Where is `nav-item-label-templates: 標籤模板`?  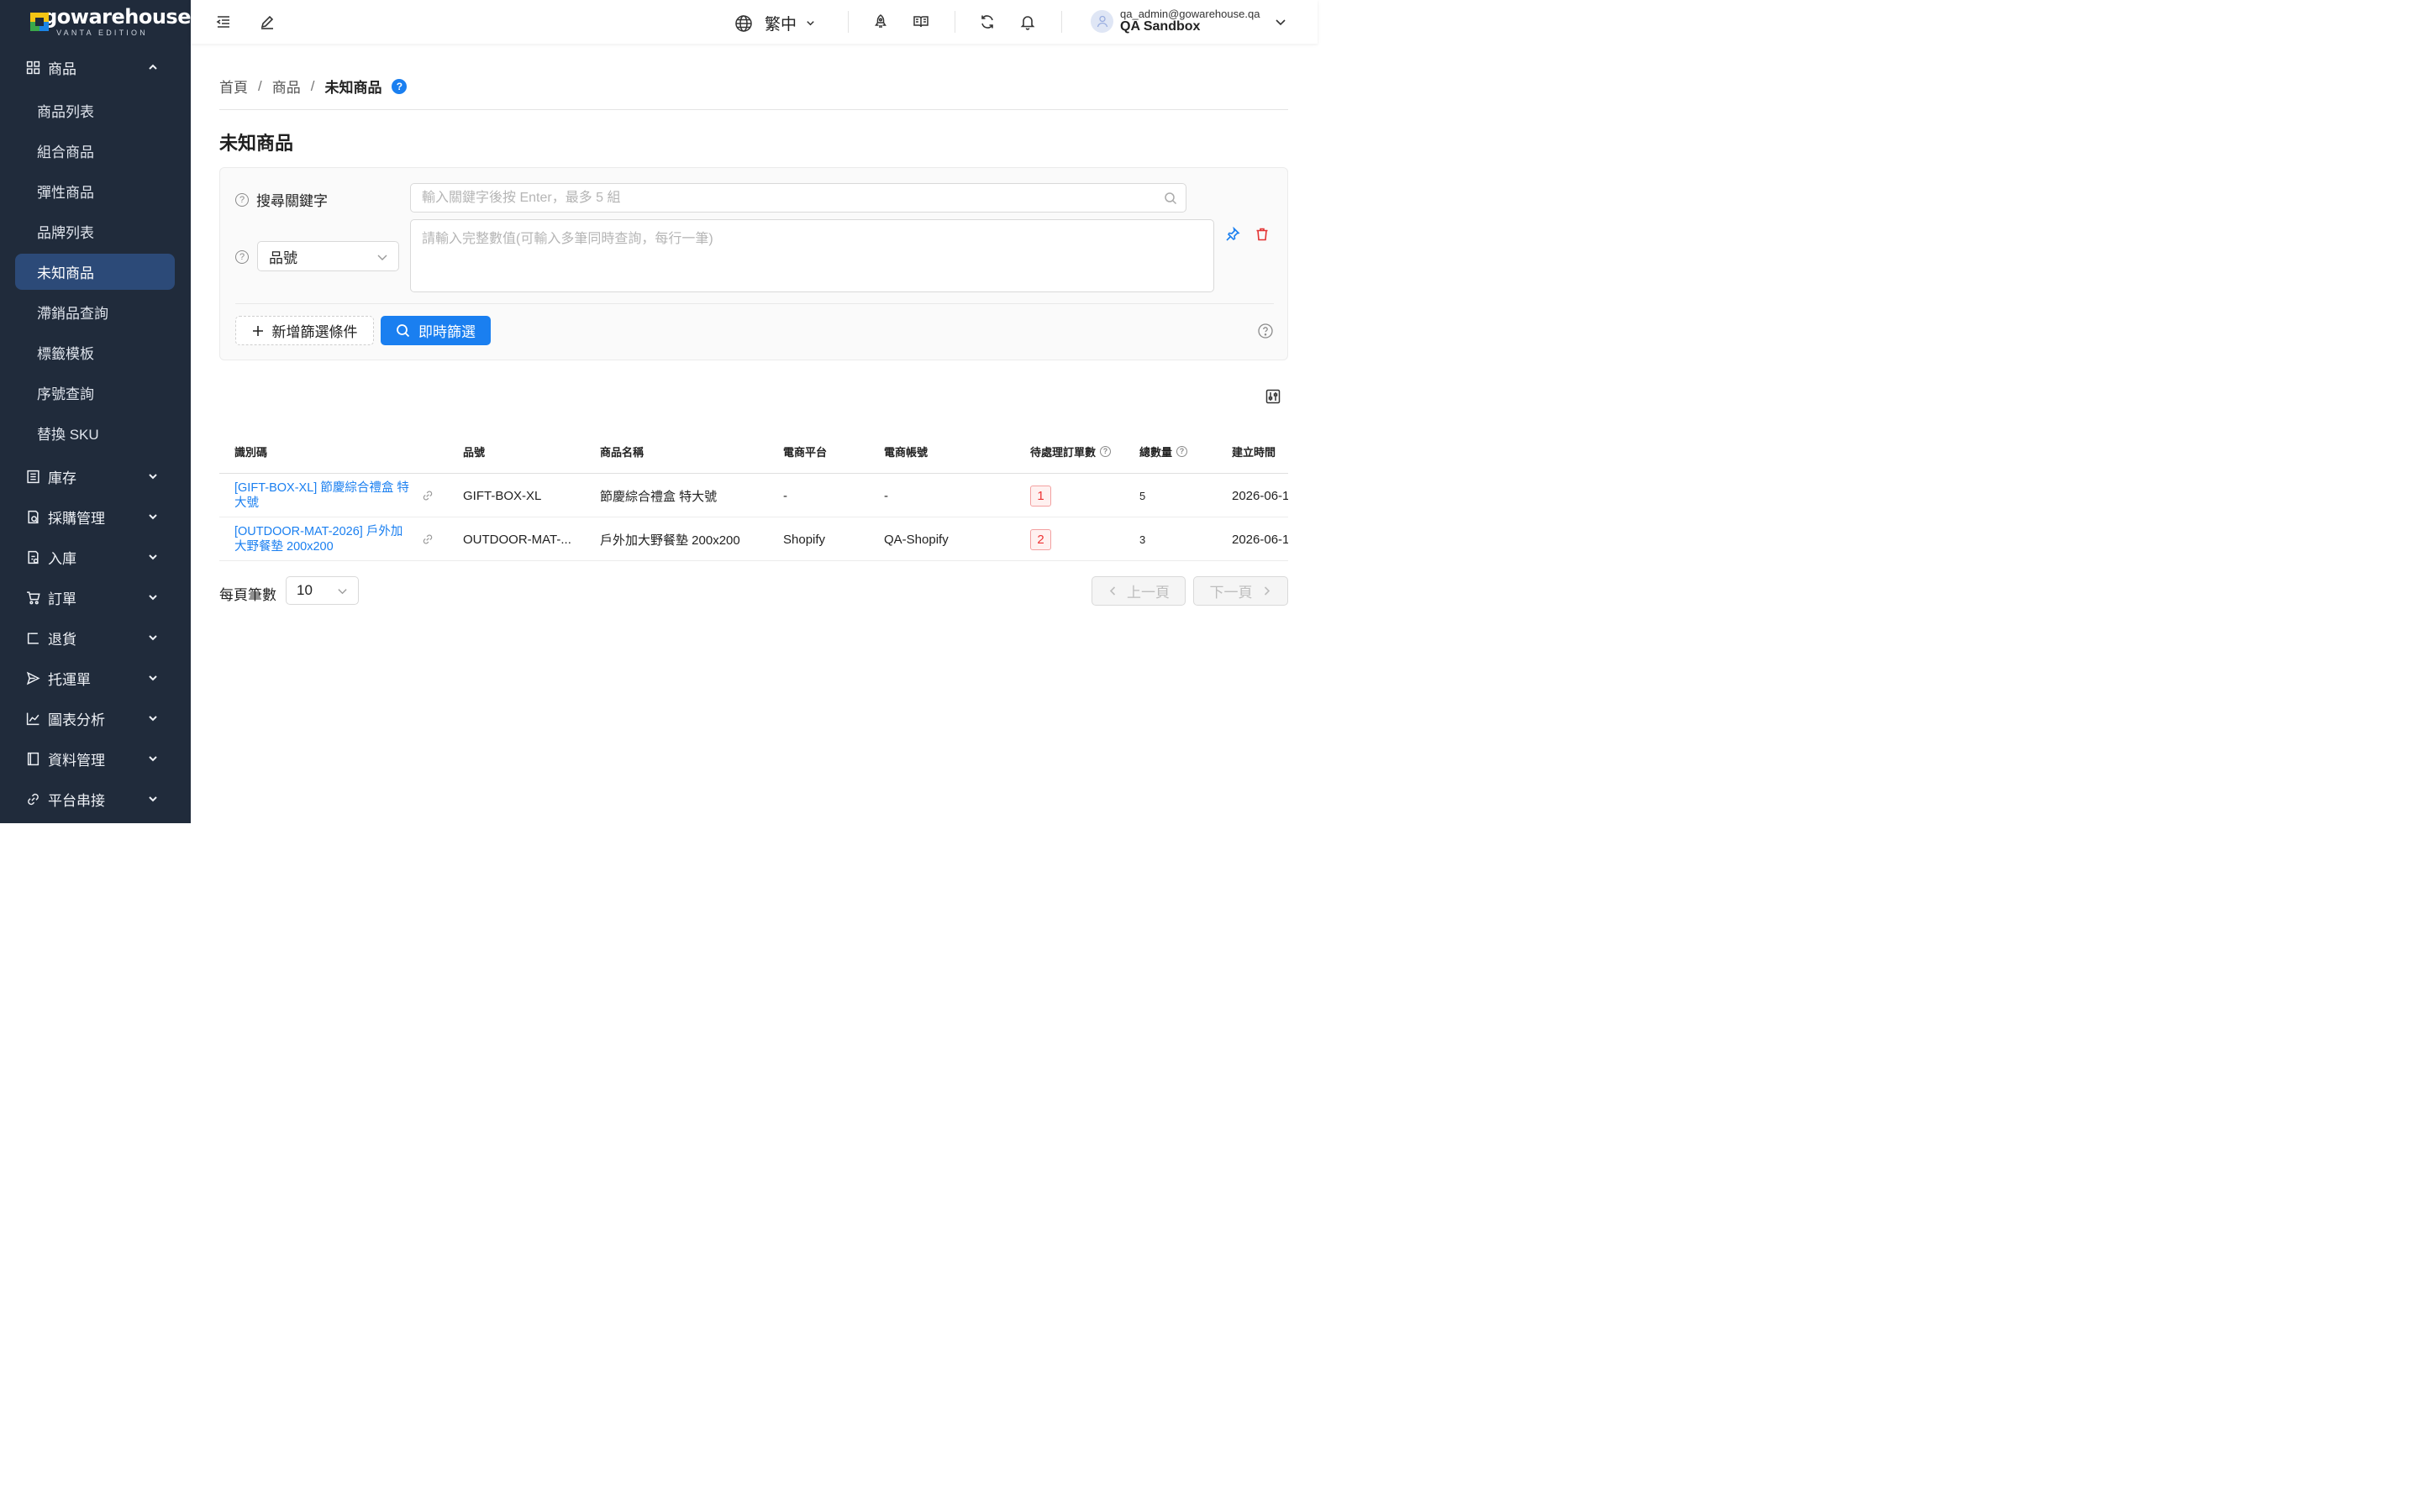
nav-item-label-templates: 標籤模板 is located at coordinates (95, 352).